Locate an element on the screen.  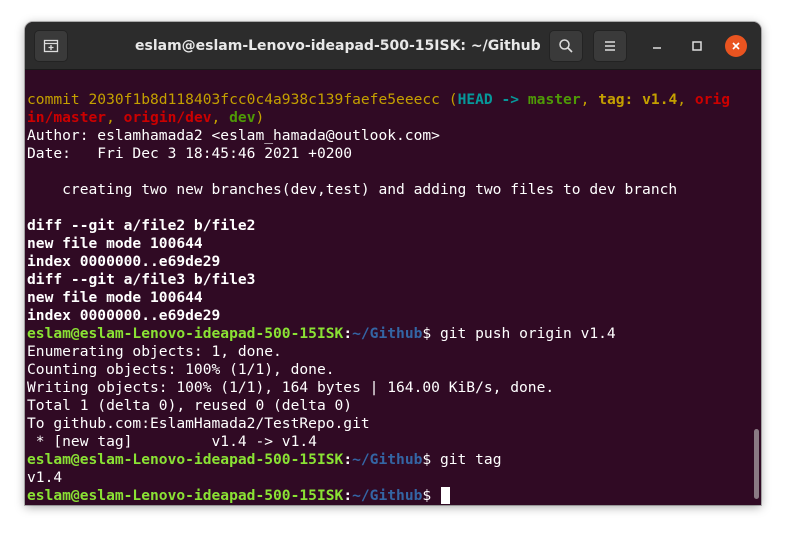
text-cursor is located at coordinates (445, 495).